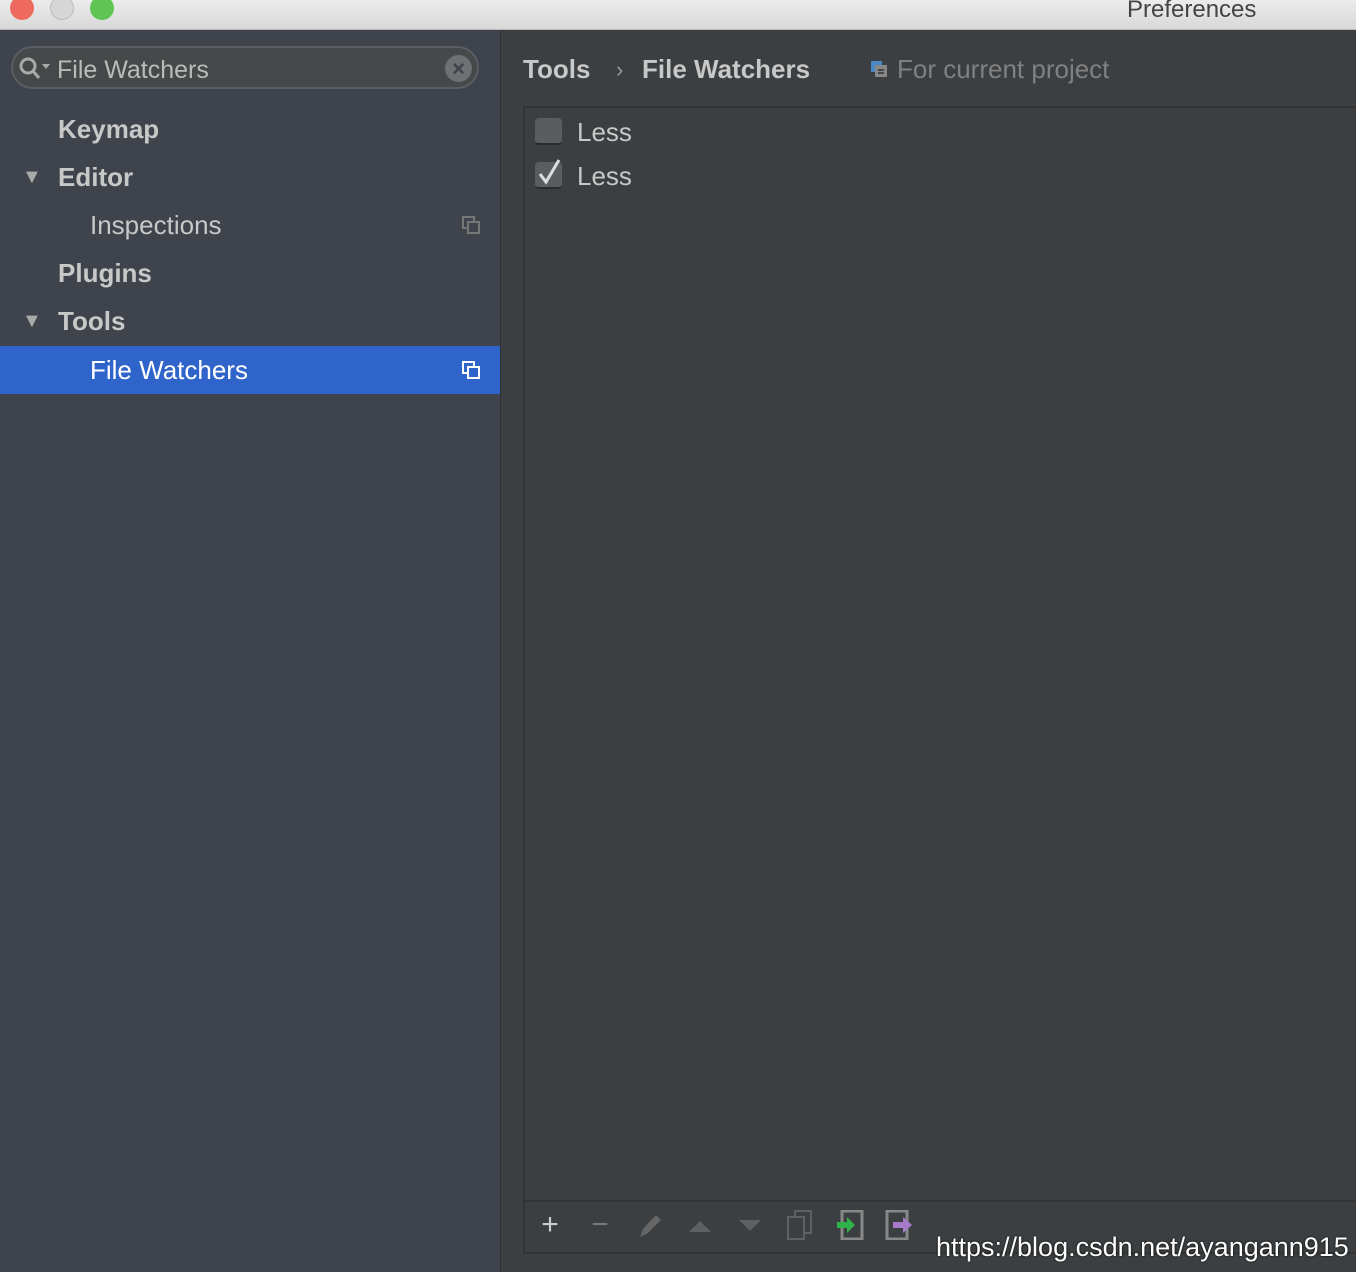 The image size is (1356, 1272). What do you see at coordinates (548, 131) in the screenshot?
I see `checkbox-unchecked` at bounding box center [548, 131].